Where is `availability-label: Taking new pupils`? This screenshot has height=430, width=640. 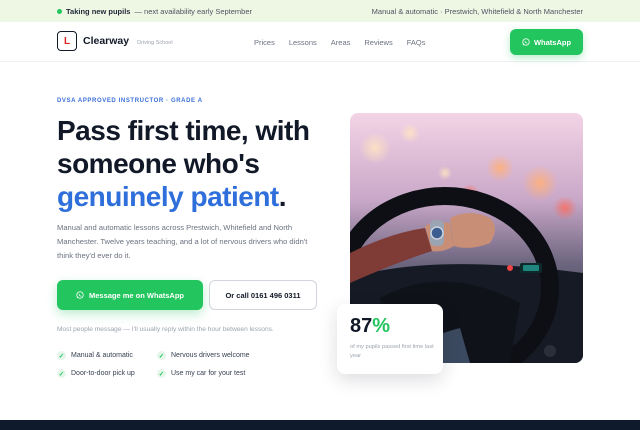
availability-label: Taking new pupils is located at coordinates (98, 11).